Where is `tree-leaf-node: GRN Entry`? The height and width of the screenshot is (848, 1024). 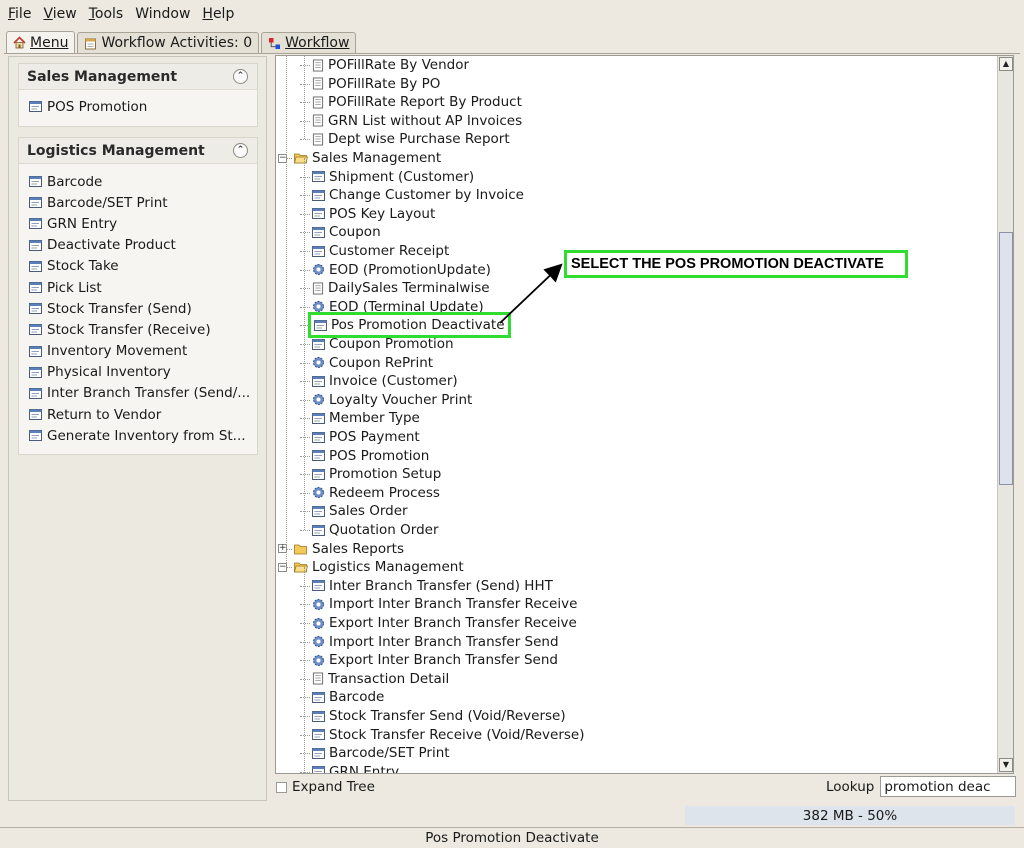 tree-leaf-node: GRN Entry is located at coordinates (356, 768).